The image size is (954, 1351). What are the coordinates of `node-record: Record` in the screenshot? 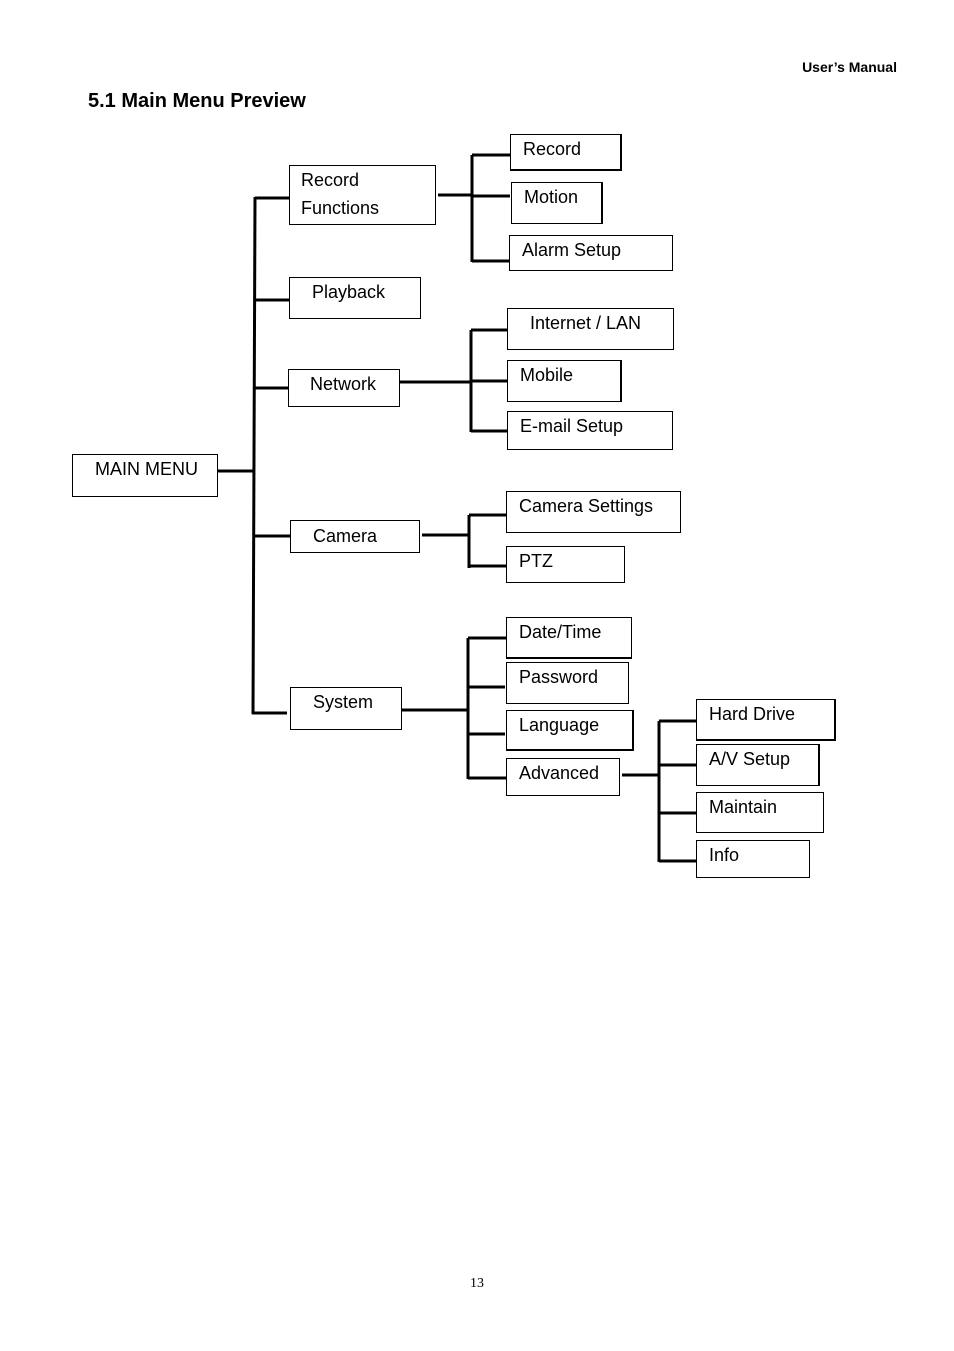 It's located at (566, 152).